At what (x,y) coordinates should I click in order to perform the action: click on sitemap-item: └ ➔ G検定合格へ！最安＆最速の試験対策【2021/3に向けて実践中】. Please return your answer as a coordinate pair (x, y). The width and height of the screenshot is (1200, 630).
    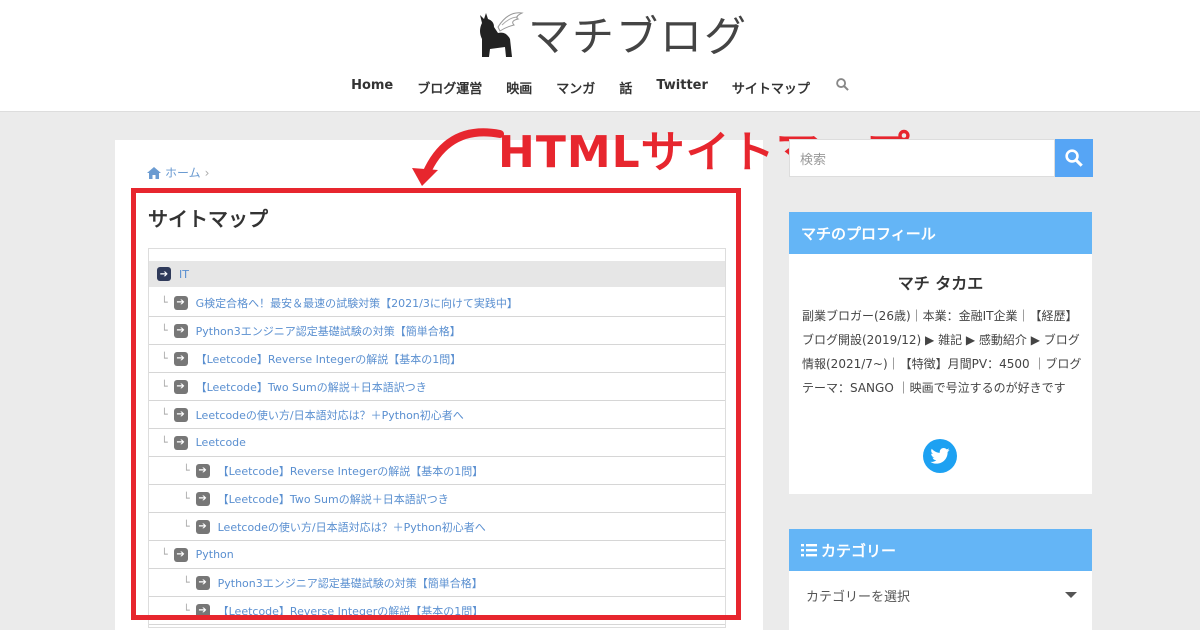
    Looking at the image, I should click on (437, 303).